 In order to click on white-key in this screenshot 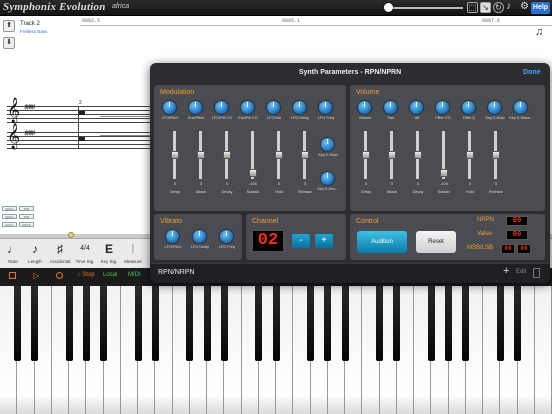, I will do `click(543, 350)`.